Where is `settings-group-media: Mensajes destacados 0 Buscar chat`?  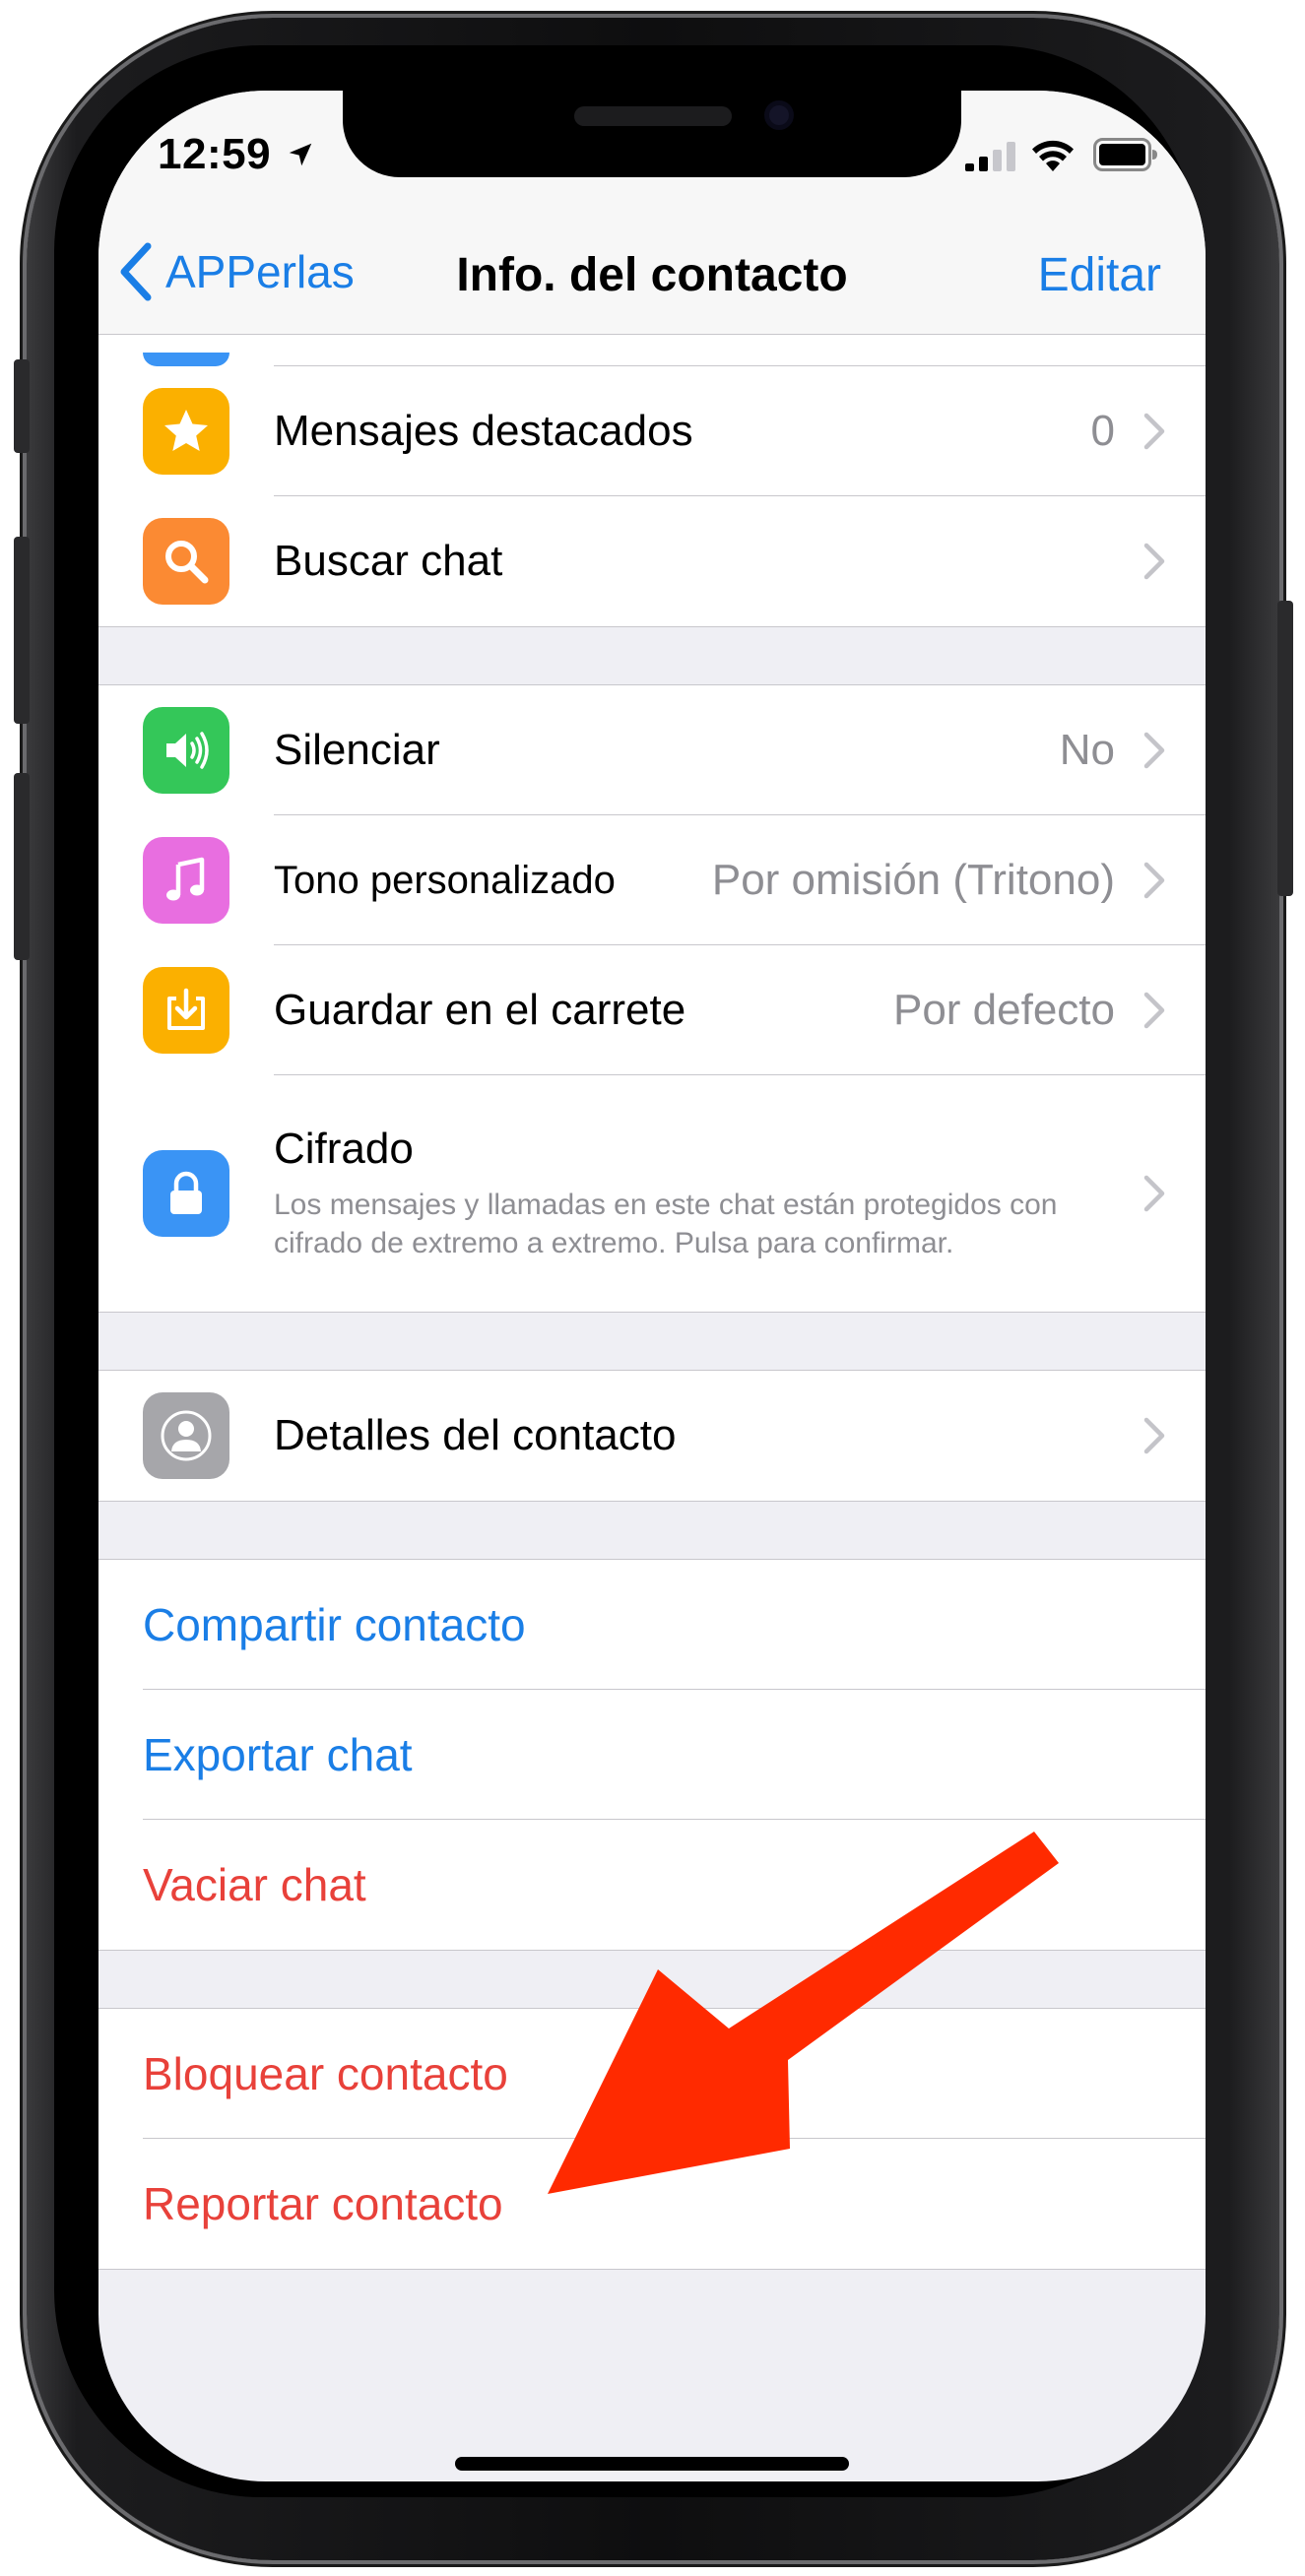 settings-group-media: Mensajes destacados 0 Buscar chat is located at coordinates (652, 481).